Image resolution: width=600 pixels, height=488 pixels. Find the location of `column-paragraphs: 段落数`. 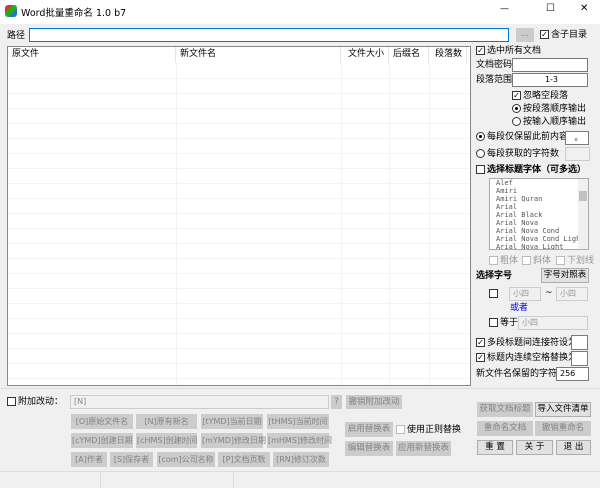

column-paragraphs: 段落数 is located at coordinates (448, 55).